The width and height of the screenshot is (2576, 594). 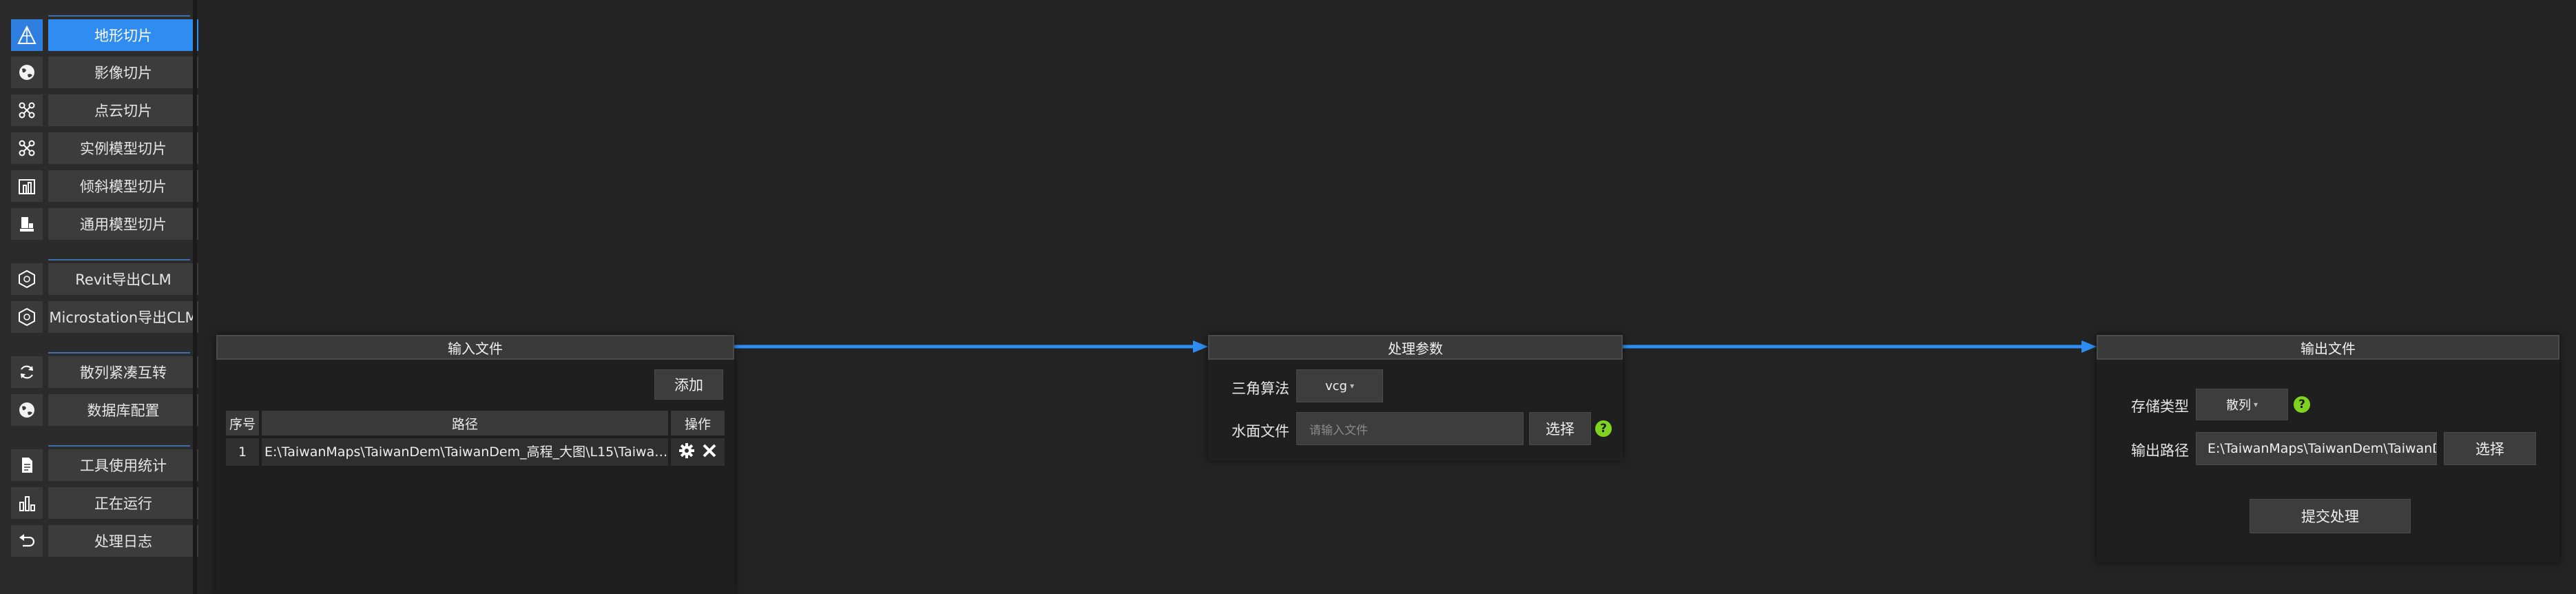 I want to click on table-header-index: 序号, so click(x=242, y=423).